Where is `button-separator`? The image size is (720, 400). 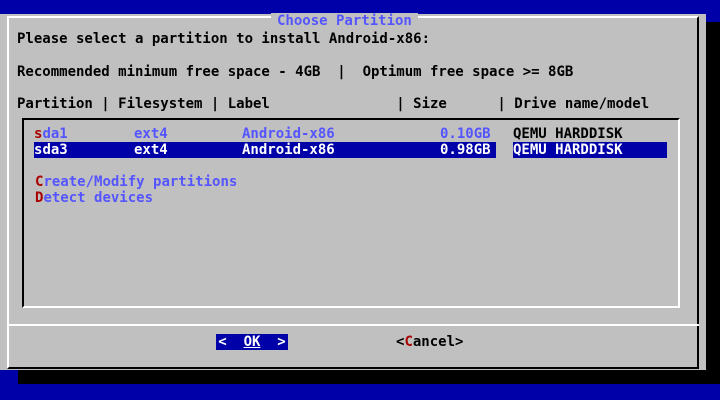
button-separator is located at coordinates (353, 325).